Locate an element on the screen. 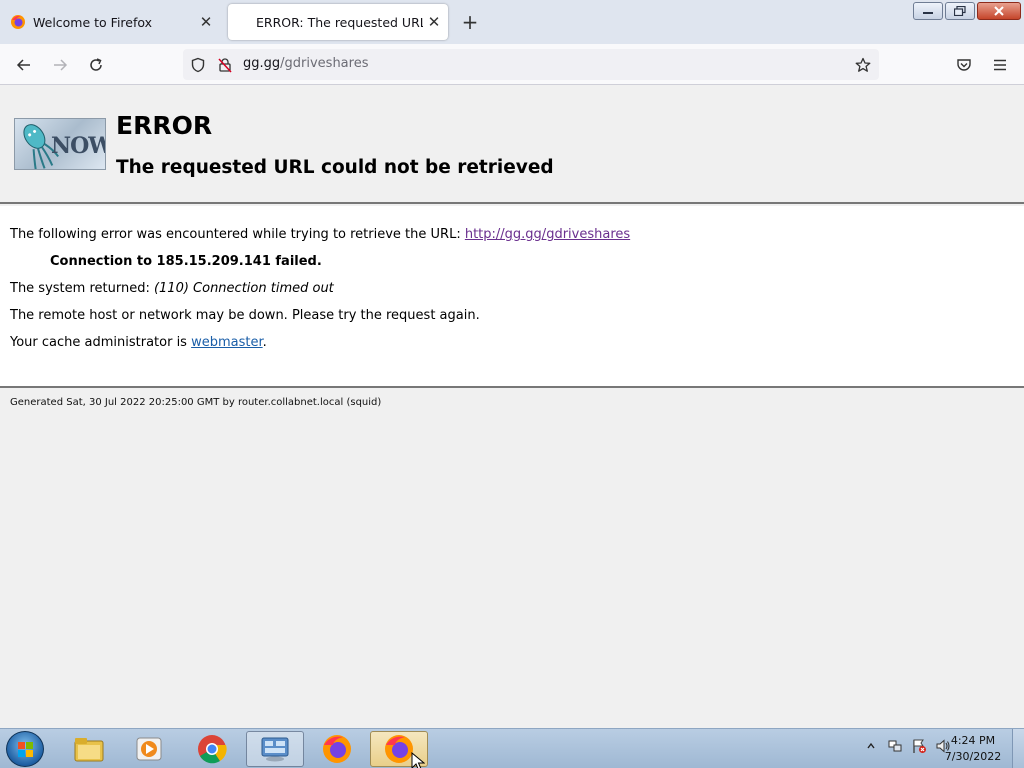 The width and height of the screenshot is (1024, 768). cache-admin-suffix: . is located at coordinates (264, 342).